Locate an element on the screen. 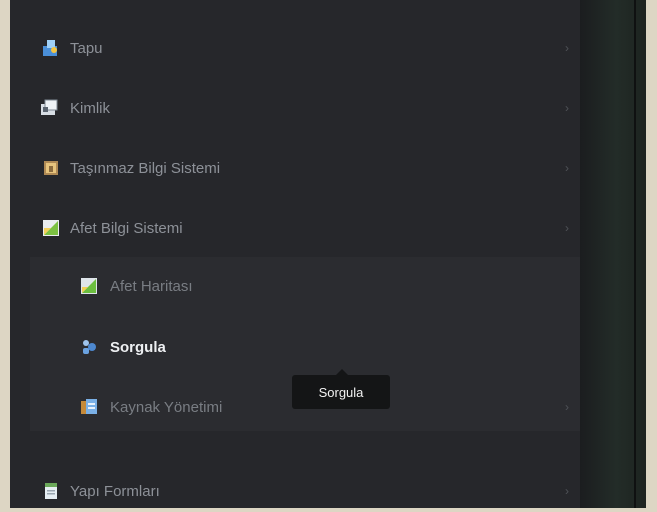 The width and height of the screenshot is (657, 512). tooltip: Sorgula is located at coordinates (341, 389).